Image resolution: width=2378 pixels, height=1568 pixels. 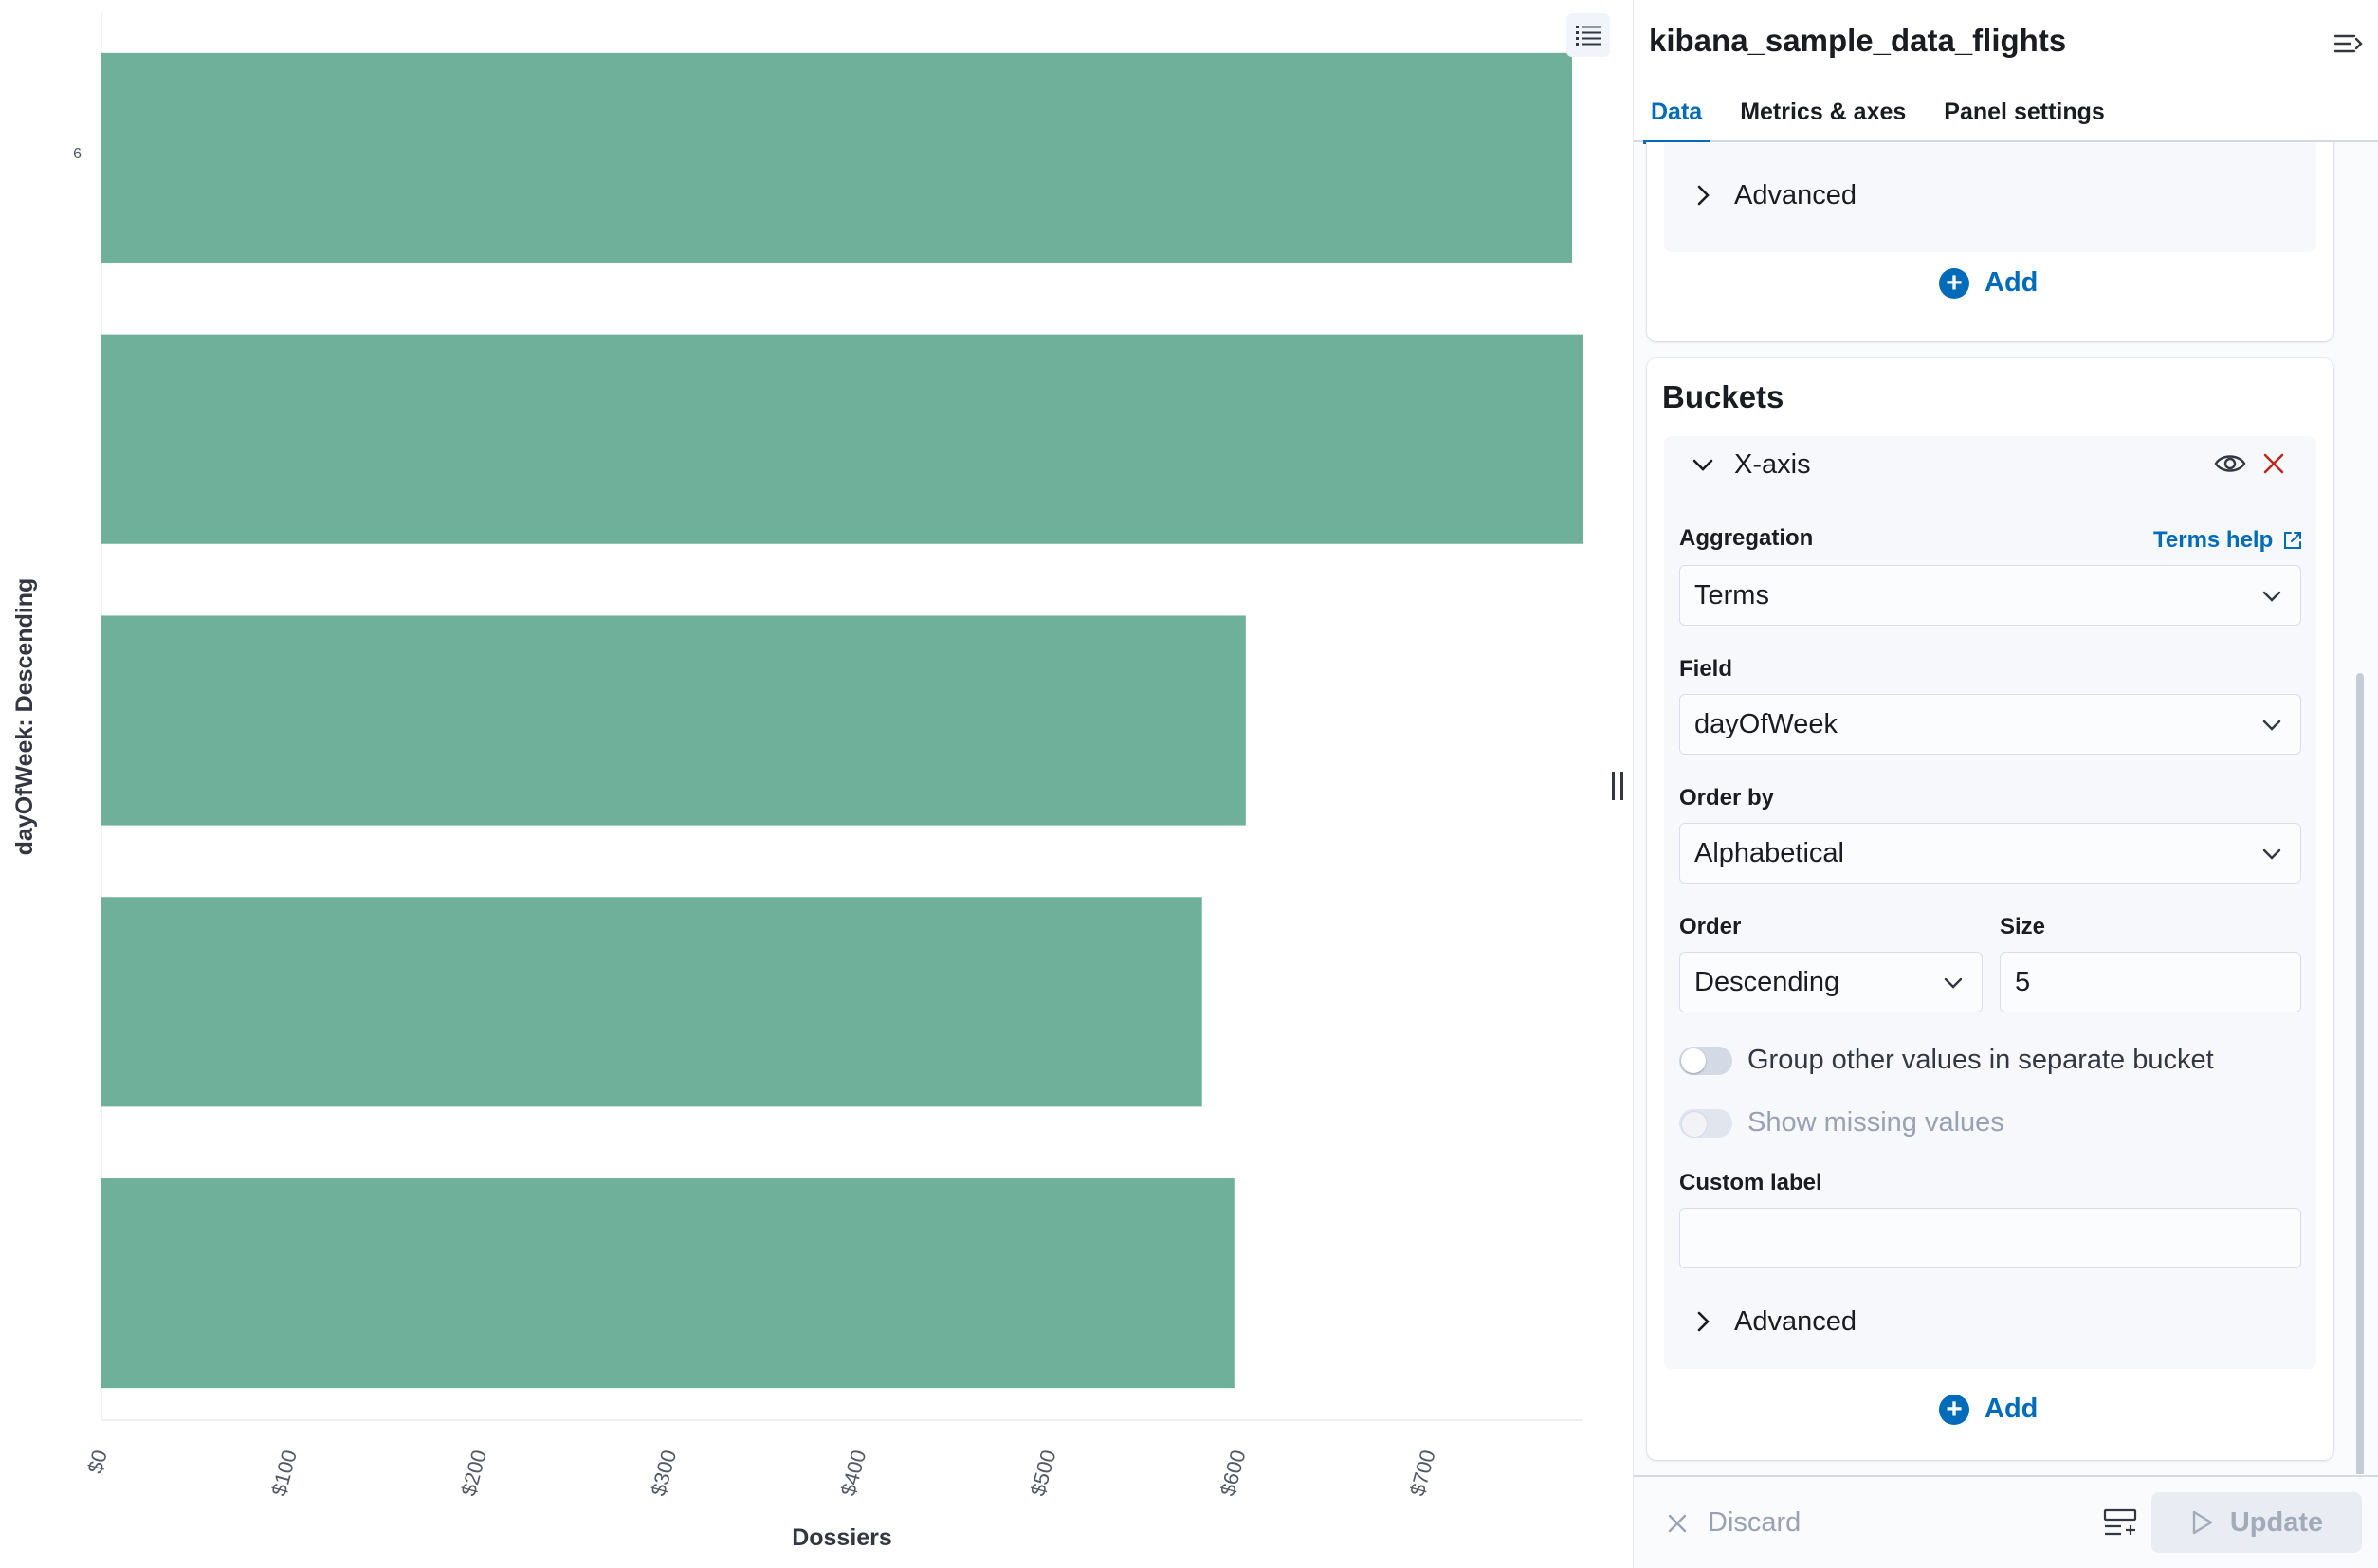 What do you see at coordinates (2360, 1073) in the screenshot?
I see `panel-scrollbar` at bounding box center [2360, 1073].